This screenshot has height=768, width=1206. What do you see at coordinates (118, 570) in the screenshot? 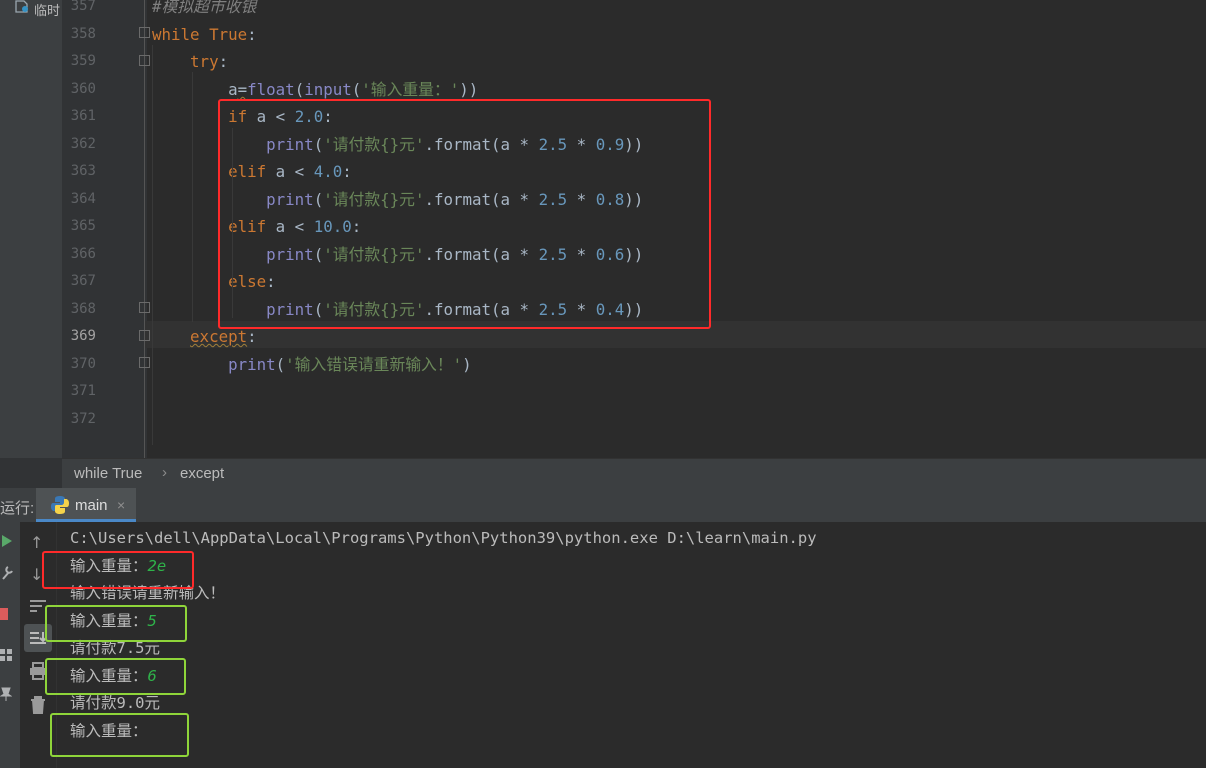
I see `annotation-red-box-invalid-input` at bounding box center [118, 570].